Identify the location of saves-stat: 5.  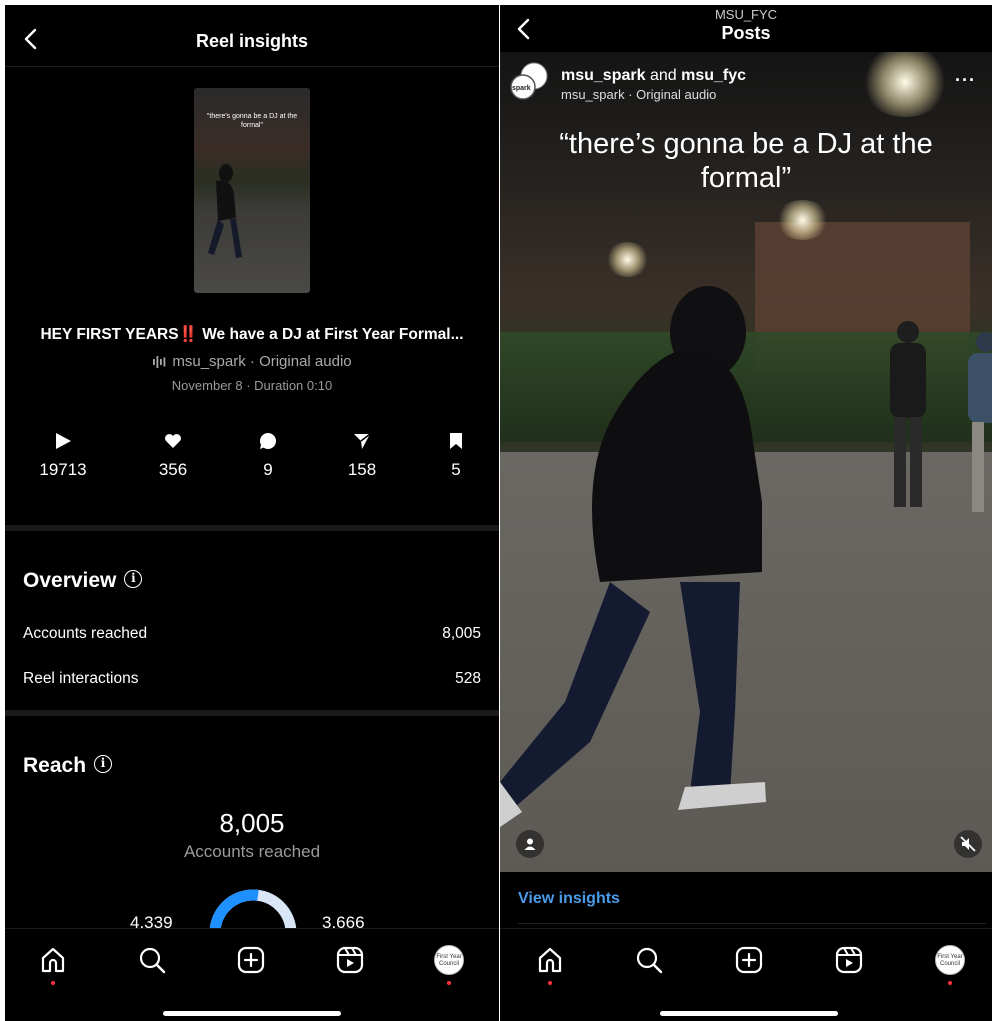
(455, 455).